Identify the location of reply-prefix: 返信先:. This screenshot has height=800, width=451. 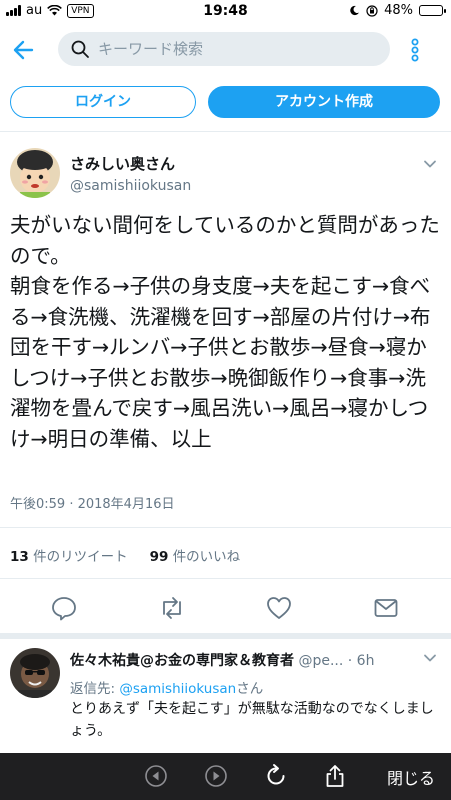
(95, 689).